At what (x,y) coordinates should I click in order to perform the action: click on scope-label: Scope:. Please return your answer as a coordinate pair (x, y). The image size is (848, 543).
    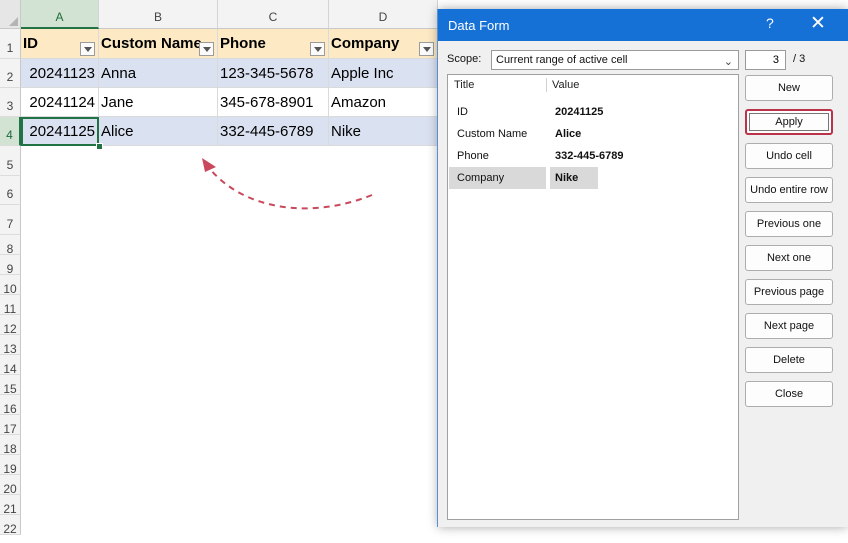
    Looking at the image, I should click on (464, 59).